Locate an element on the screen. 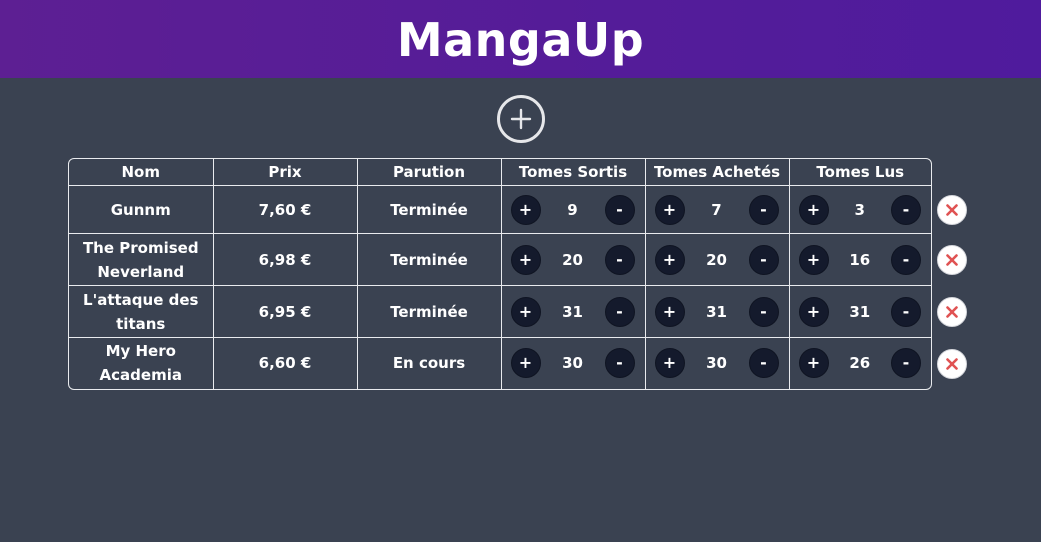 The image size is (1041, 542). tomes-sortis-value: 31 is located at coordinates (572, 311).